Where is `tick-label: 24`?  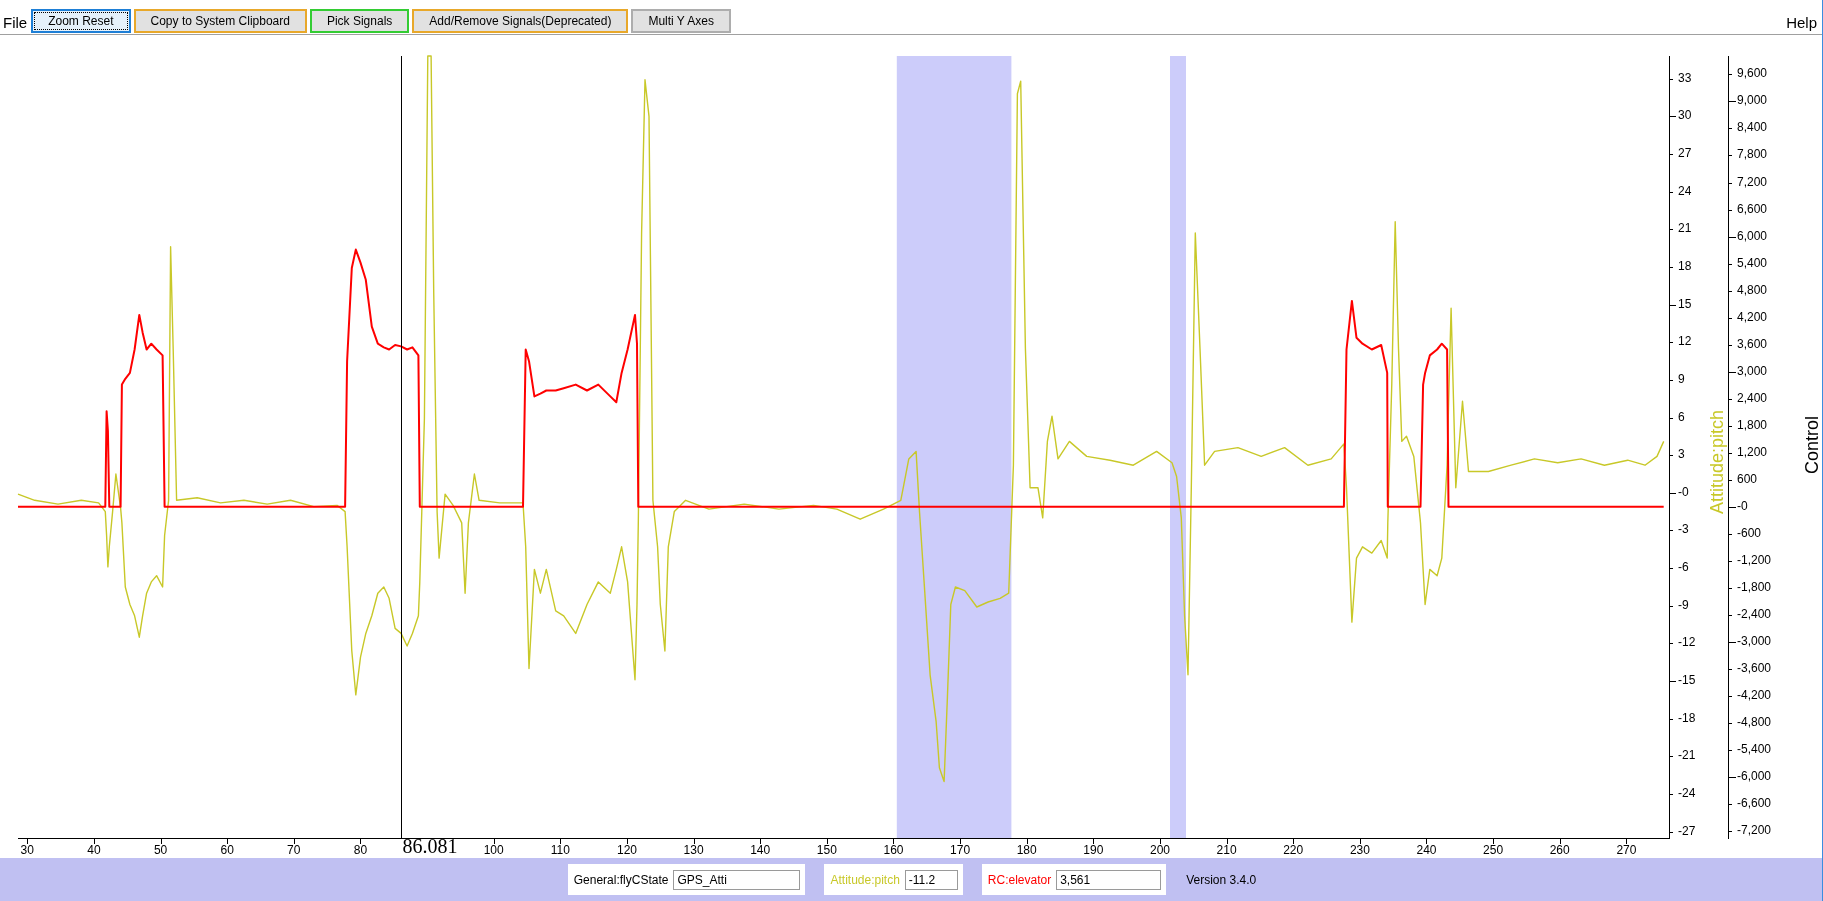
tick-label: 24 is located at coordinates (1685, 191).